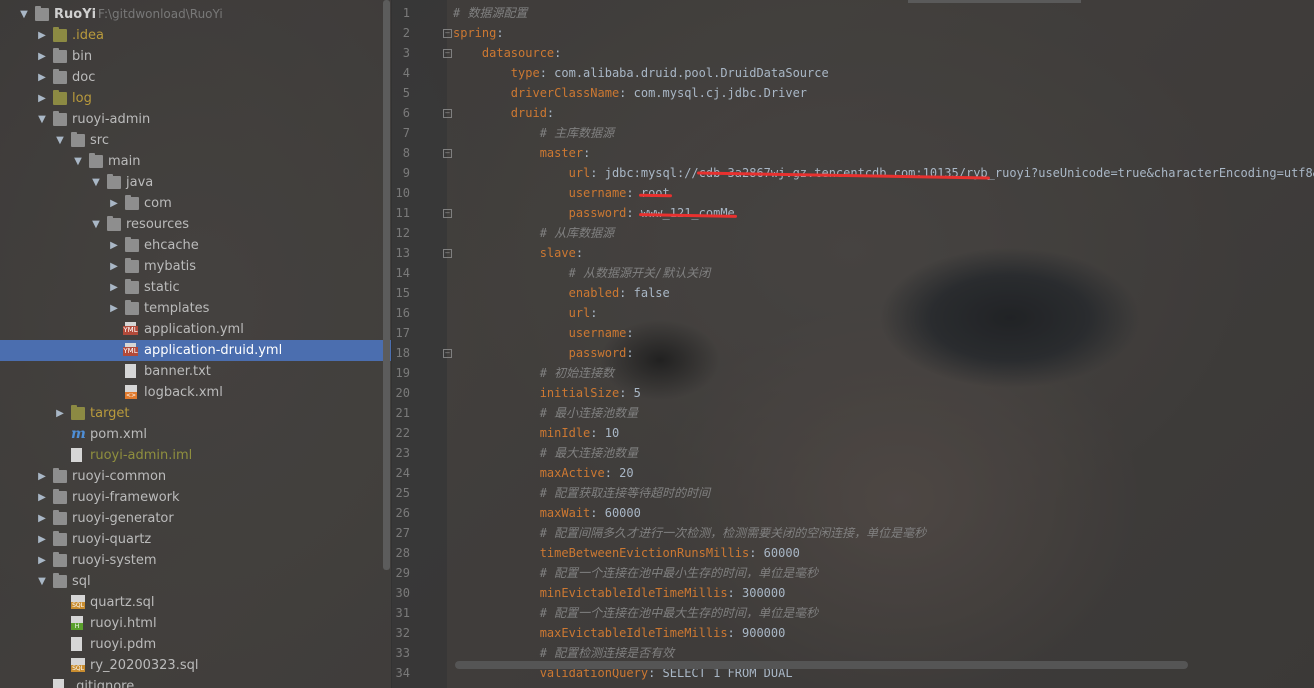 This screenshot has width=1314, height=688. I want to click on tree-row: ▼ main, so click(195, 161).